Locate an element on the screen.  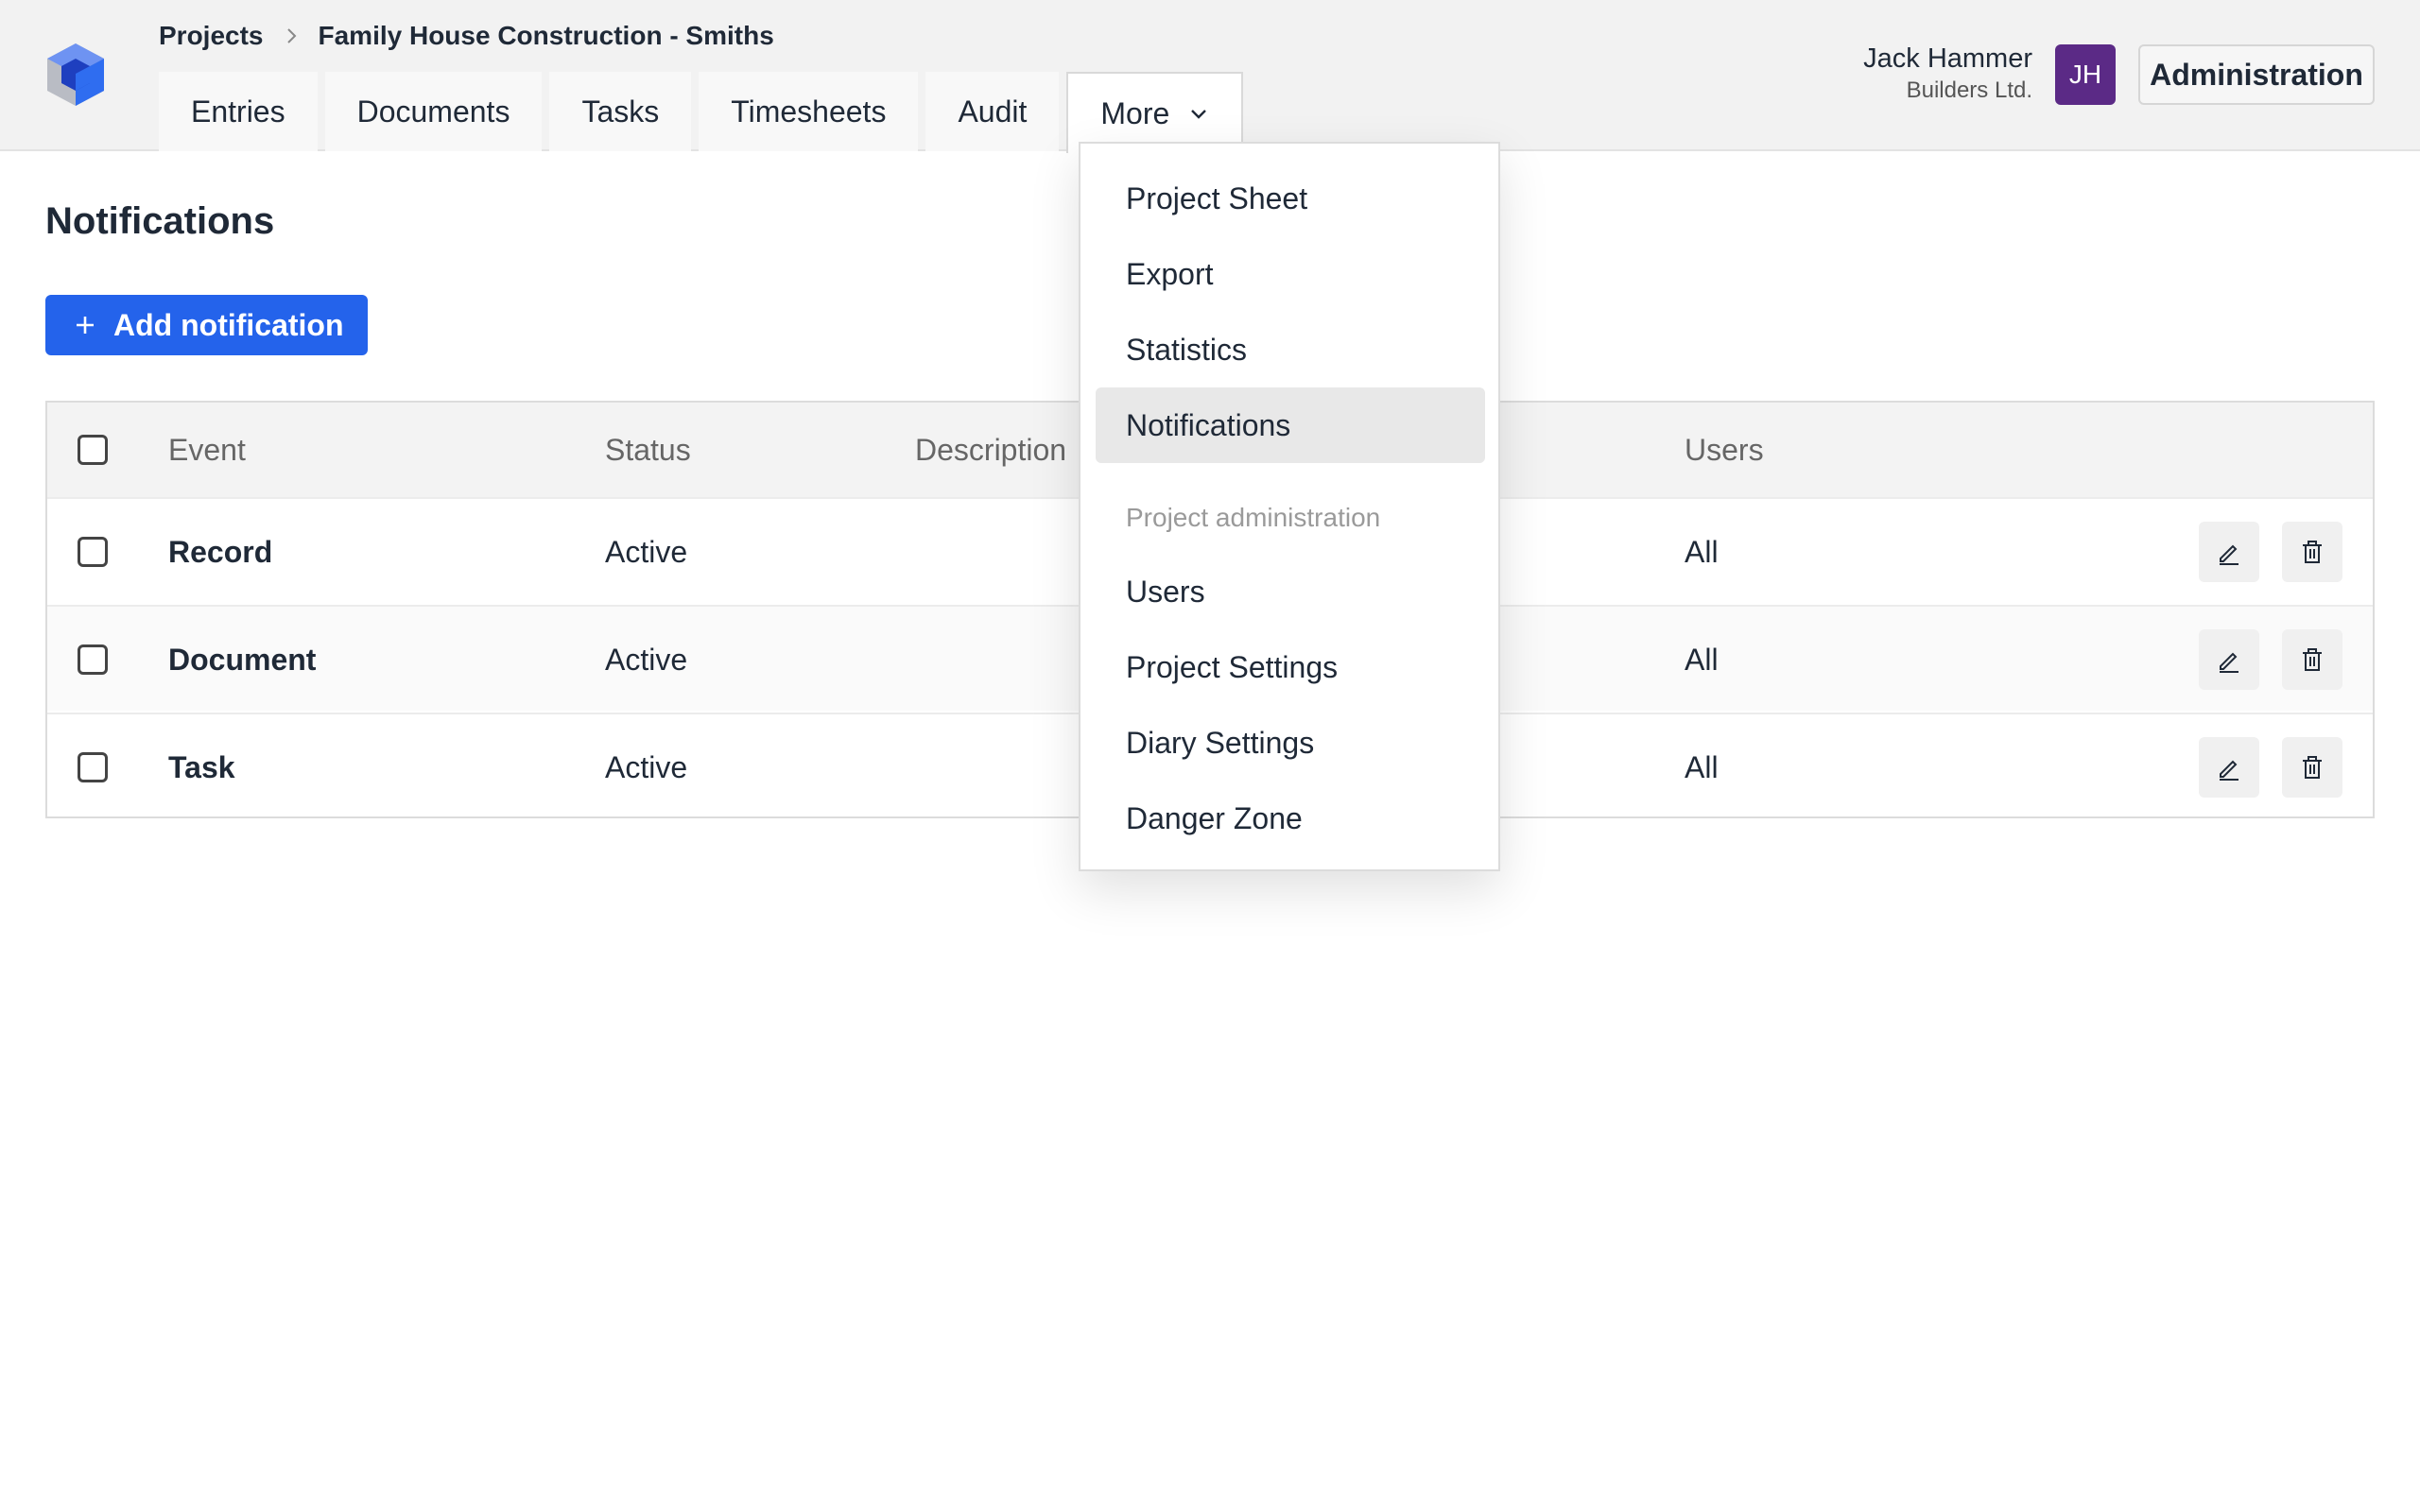
row-event: Task is located at coordinates (201, 767).